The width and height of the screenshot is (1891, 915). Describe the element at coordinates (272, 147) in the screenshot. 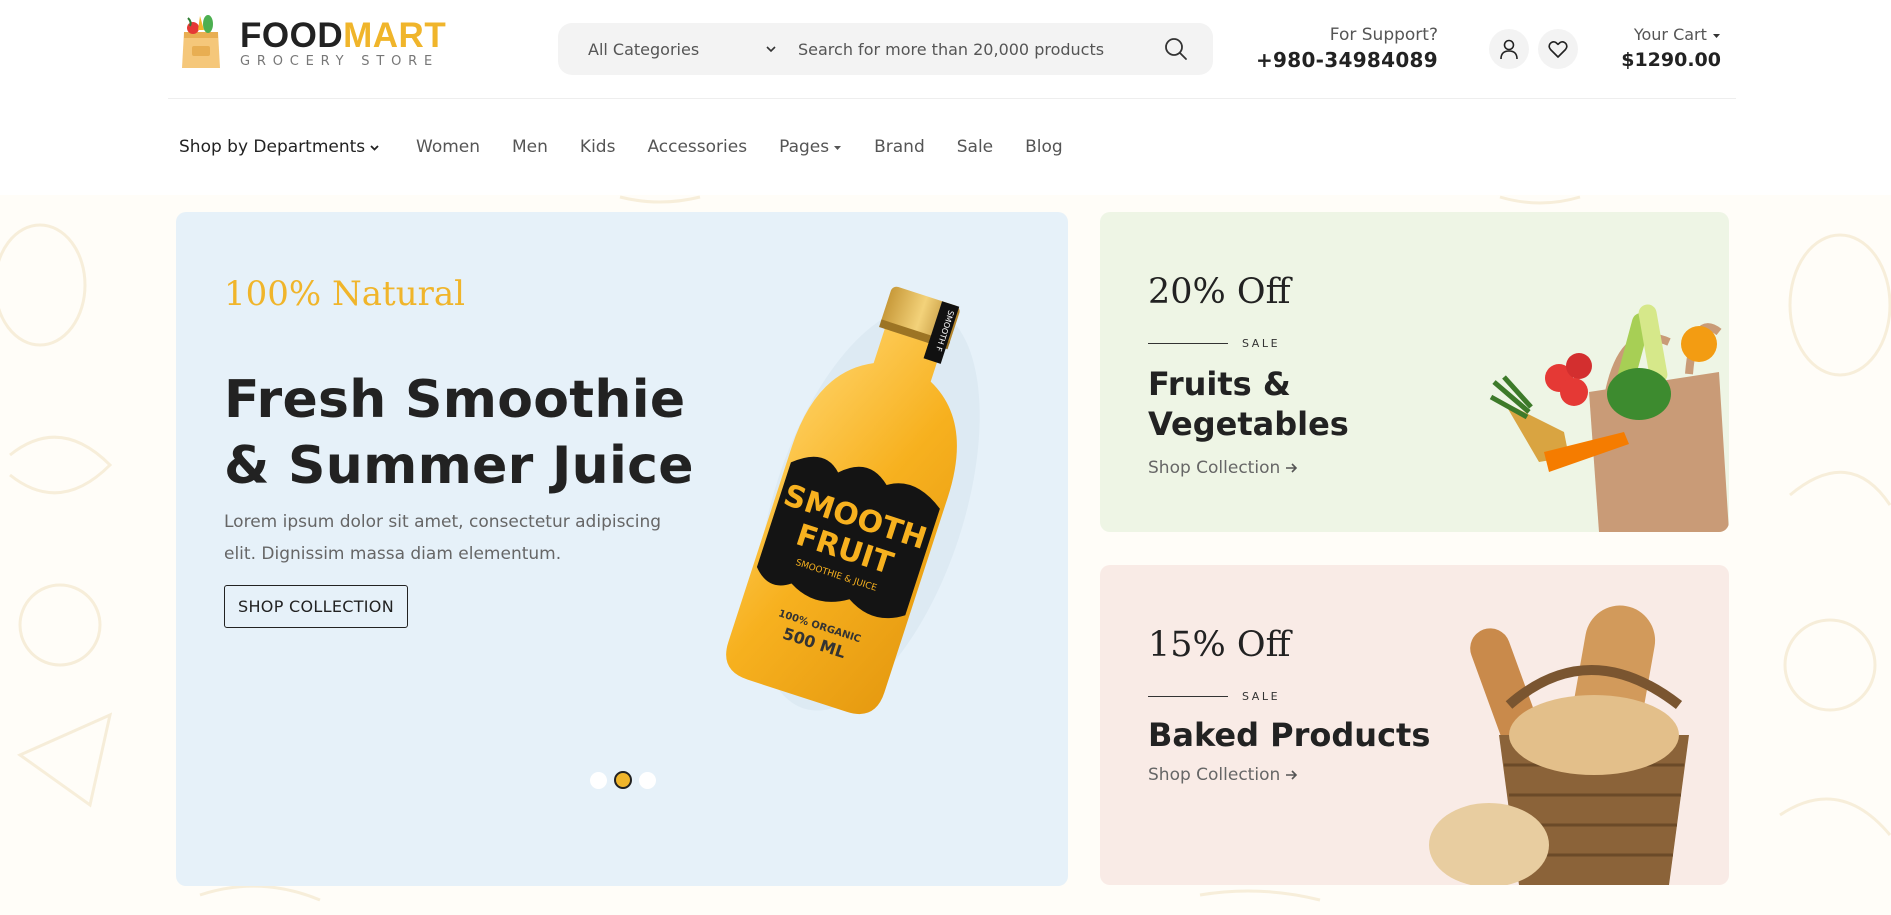

I see `departments-label: Shop by Departments` at that location.